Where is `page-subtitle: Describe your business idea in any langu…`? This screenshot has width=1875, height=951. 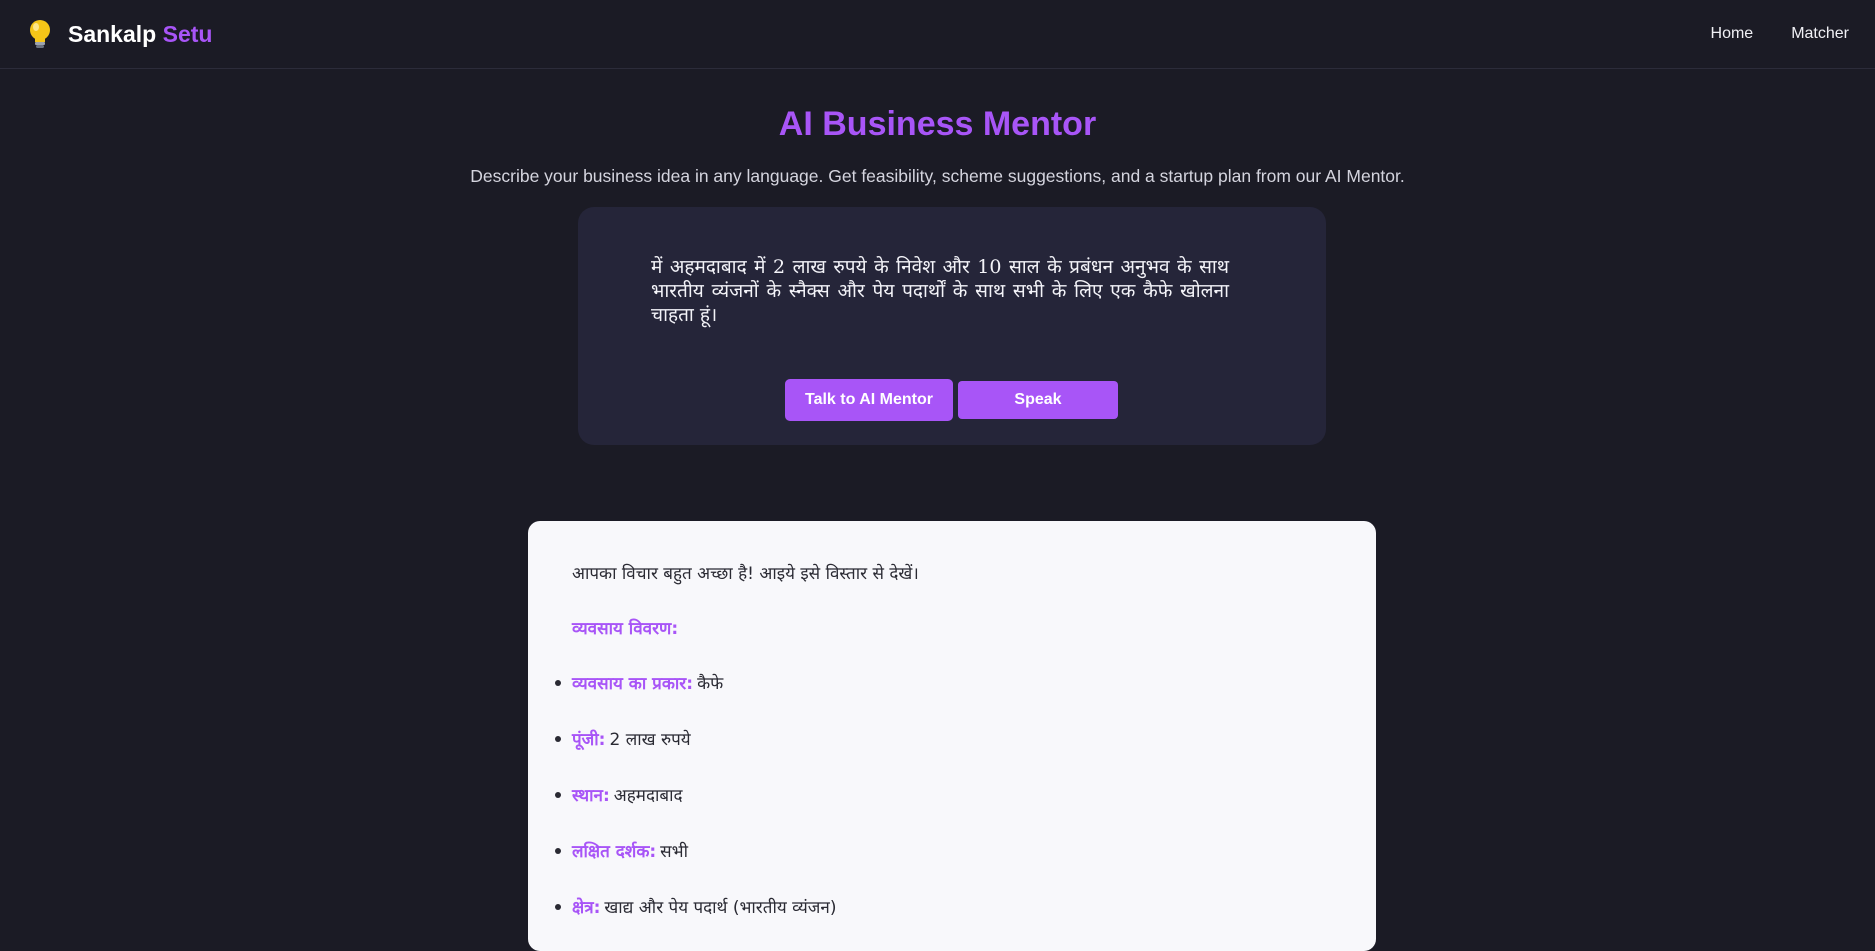
page-subtitle: Describe your business idea in any langu… is located at coordinates (937, 176).